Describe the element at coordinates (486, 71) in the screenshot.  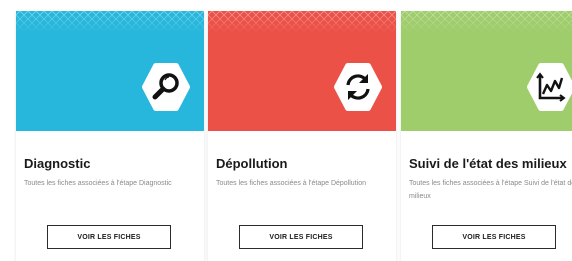
I see `card-banner` at that location.